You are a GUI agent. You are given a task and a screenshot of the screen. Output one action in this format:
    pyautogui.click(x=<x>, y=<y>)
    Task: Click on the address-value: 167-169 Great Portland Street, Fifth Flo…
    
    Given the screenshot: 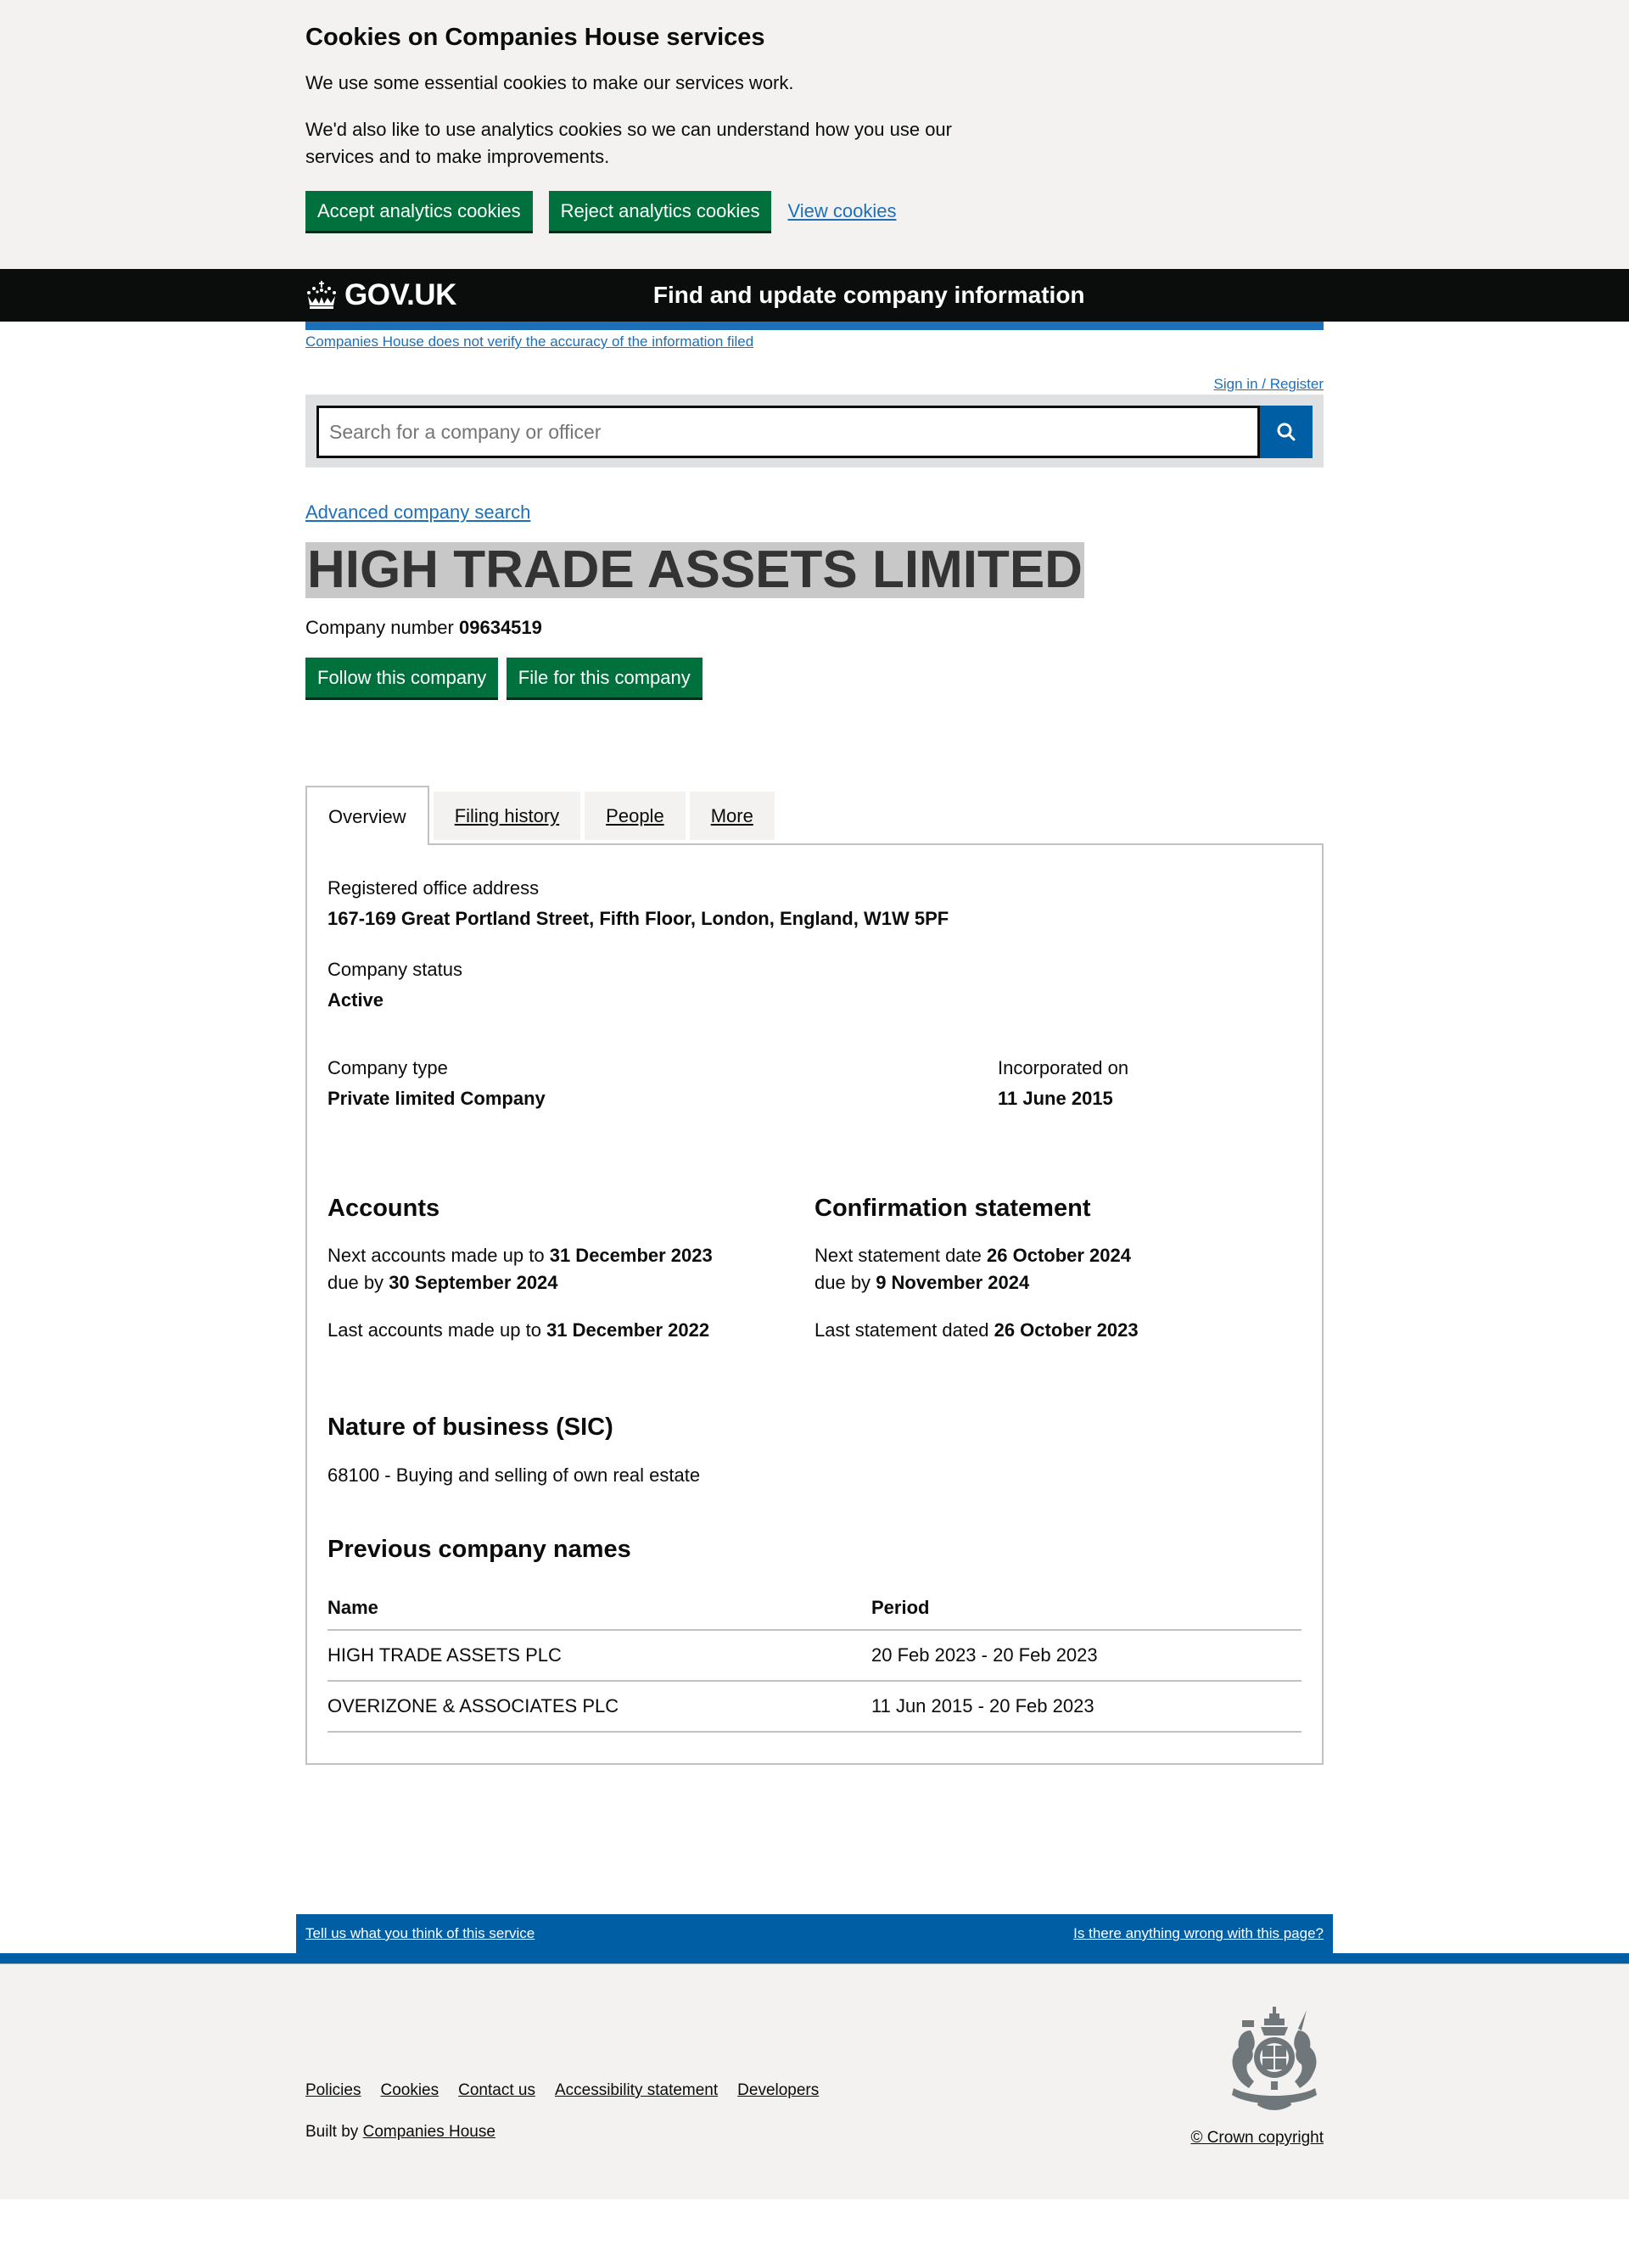 What is the action you would take?
    pyautogui.click(x=638, y=918)
    